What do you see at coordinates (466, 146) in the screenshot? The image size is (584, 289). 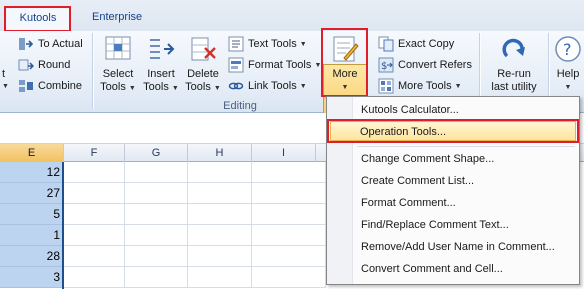 I see `menu-separator` at bounding box center [466, 146].